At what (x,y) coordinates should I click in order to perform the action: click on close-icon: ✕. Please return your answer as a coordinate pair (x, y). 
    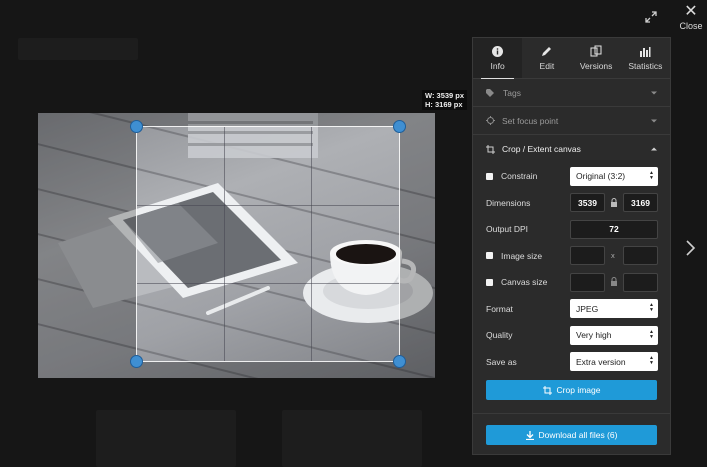
    Looking at the image, I should click on (691, 11).